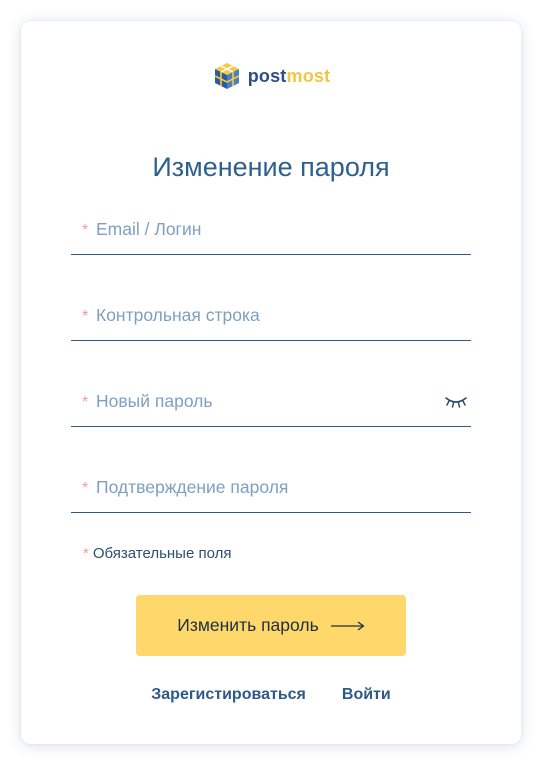 The image size is (550, 774). What do you see at coordinates (266, 315) in the screenshot?
I see `control-string-input` at bounding box center [266, 315].